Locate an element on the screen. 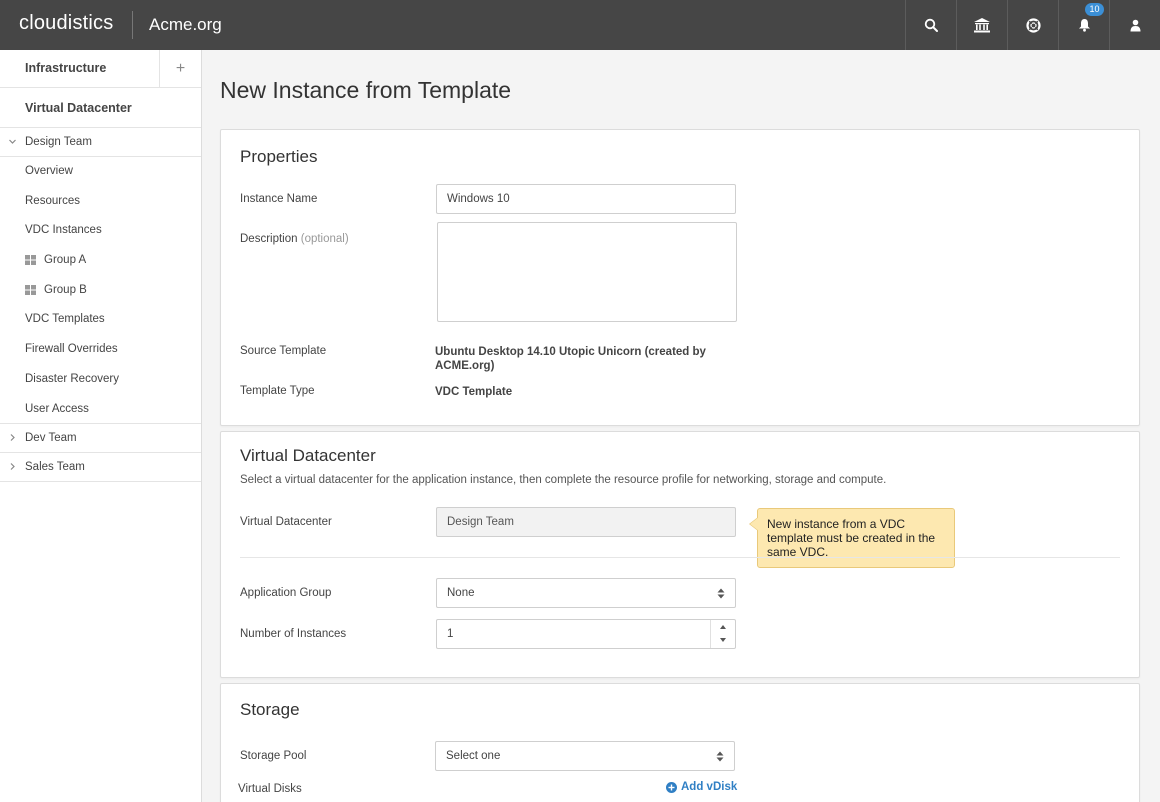 The height and width of the screenshot is (802, 1160). sidebar-item-label: Resources is located at coordinates (52, 200).